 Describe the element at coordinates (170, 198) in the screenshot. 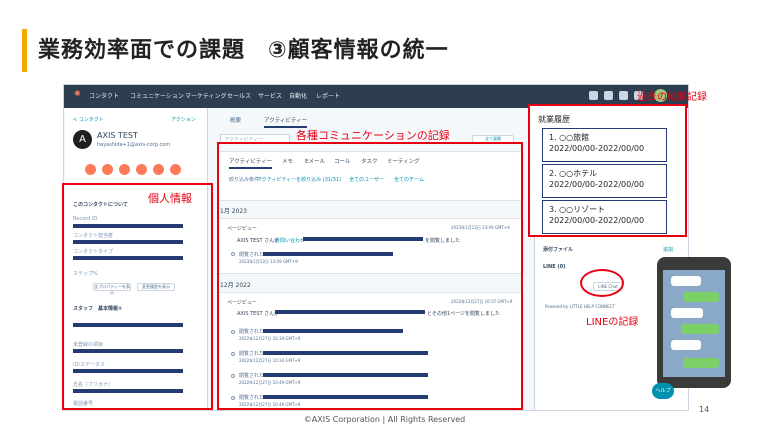

I see `personal-info-label: 個人情報` at that location.